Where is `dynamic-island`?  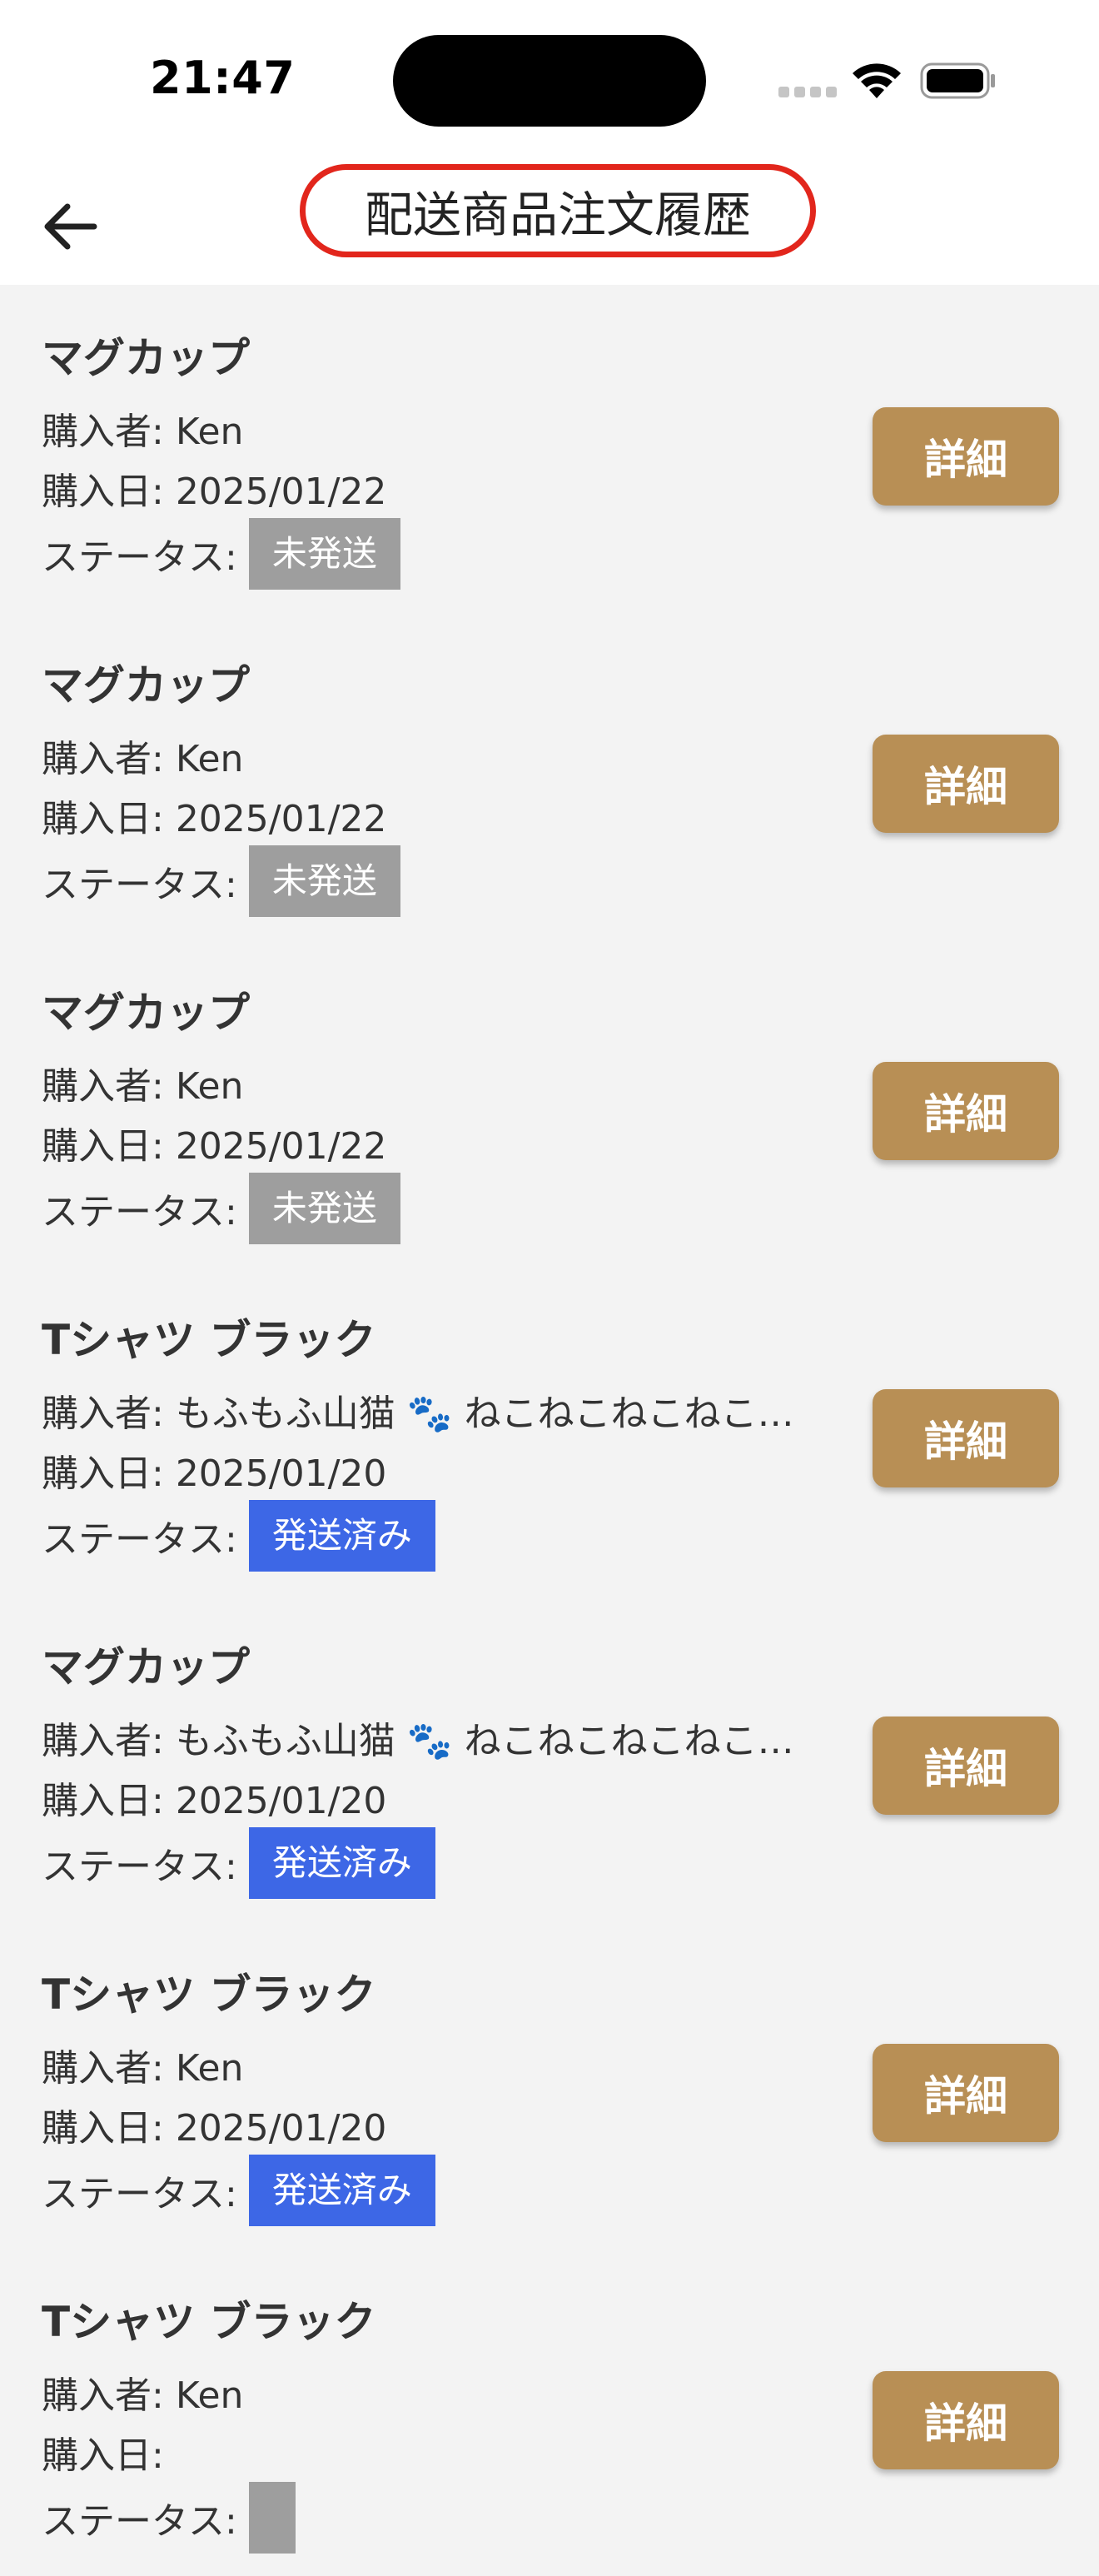 dynamic-island is located at coordinates (549, 81).